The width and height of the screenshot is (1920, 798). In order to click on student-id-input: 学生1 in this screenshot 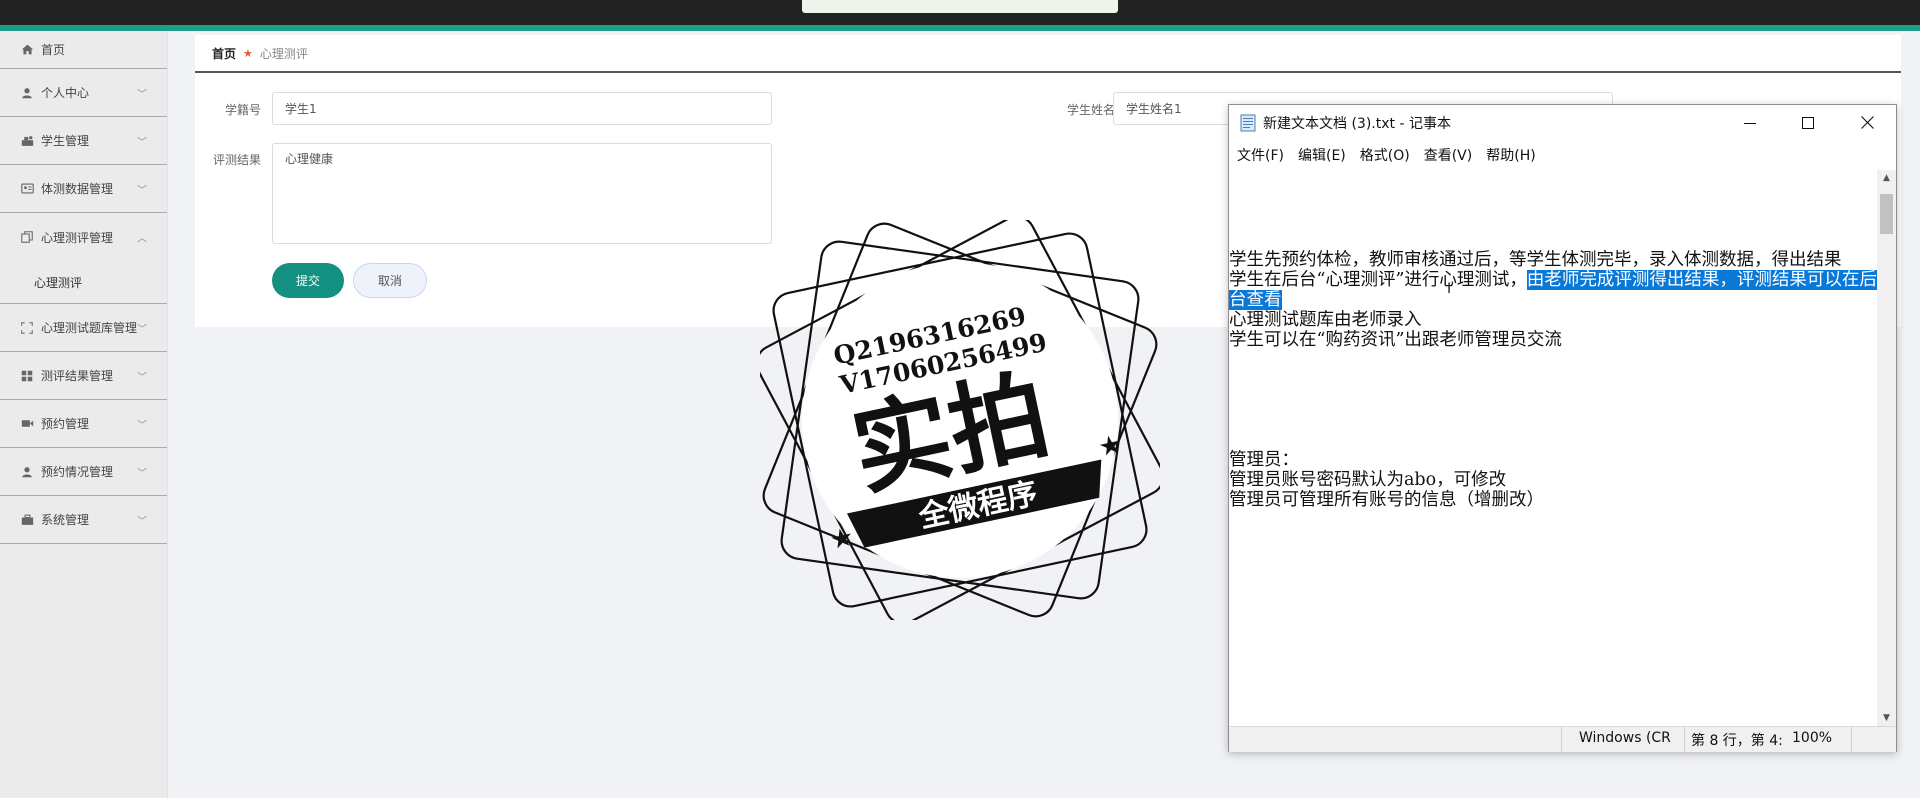, I will do `click(522, 108)`.